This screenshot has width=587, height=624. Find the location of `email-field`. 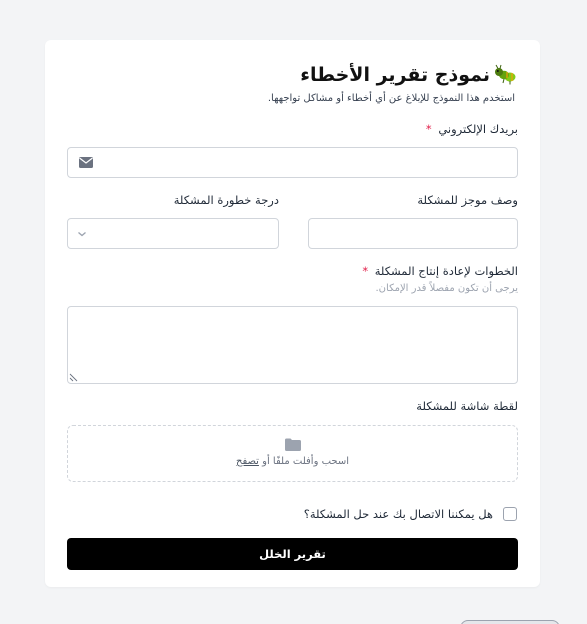

email-field is located at coordinates (292, 162).